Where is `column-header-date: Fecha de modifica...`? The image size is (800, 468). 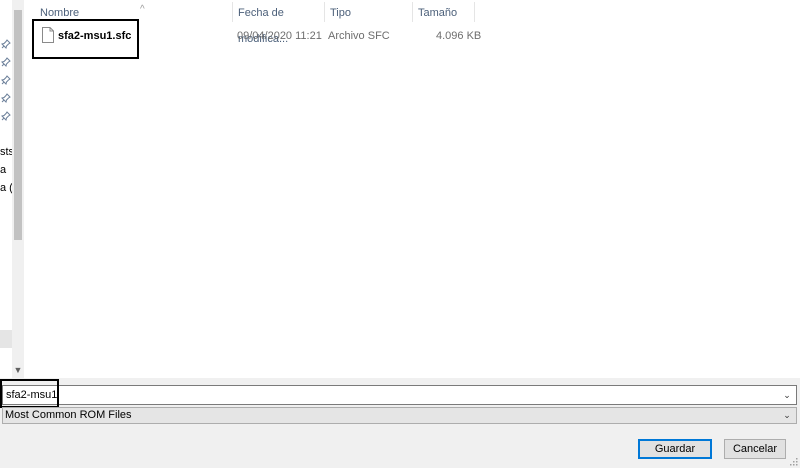 column-header-date: Fecha de modifica... is located at coordinates (278, 22).